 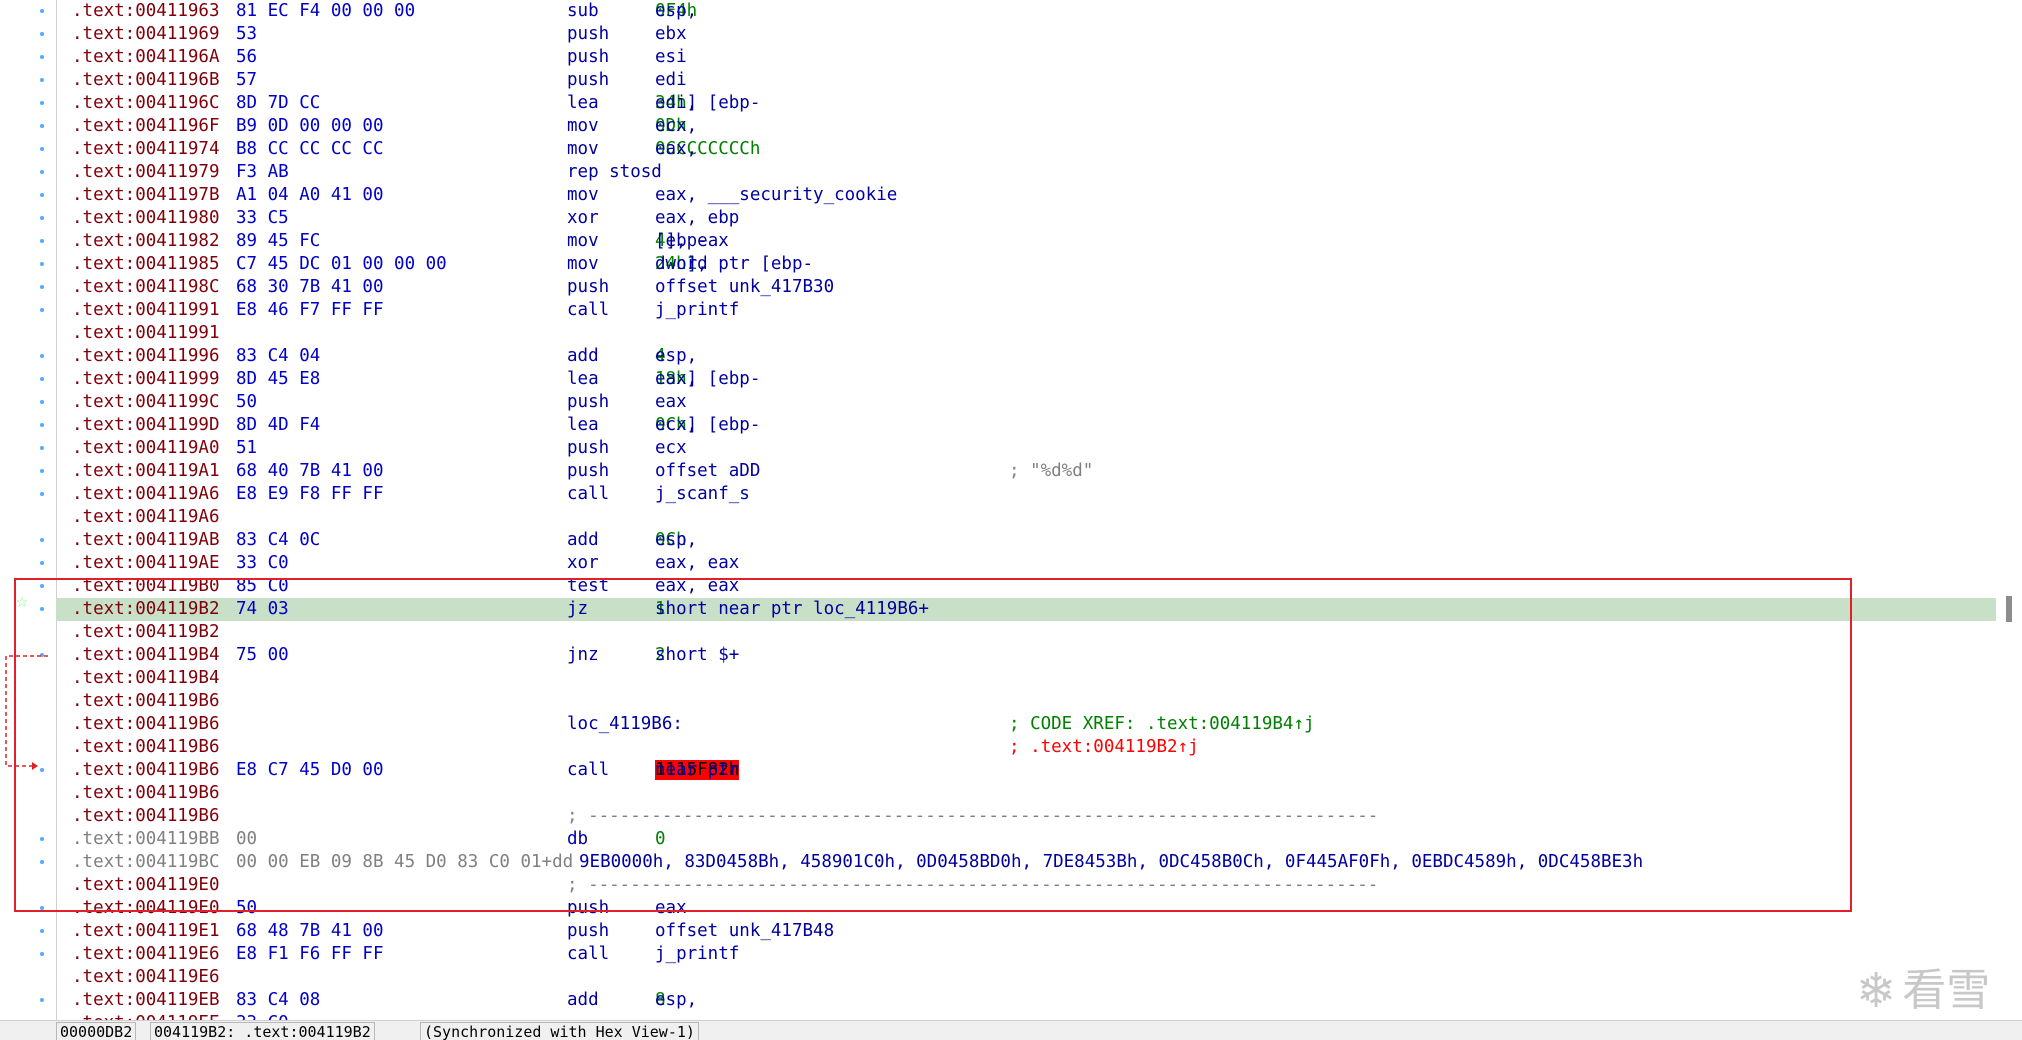 I want to click on line-operands: eax, 0CCCCCCCCh, so click(x=707, y=149).